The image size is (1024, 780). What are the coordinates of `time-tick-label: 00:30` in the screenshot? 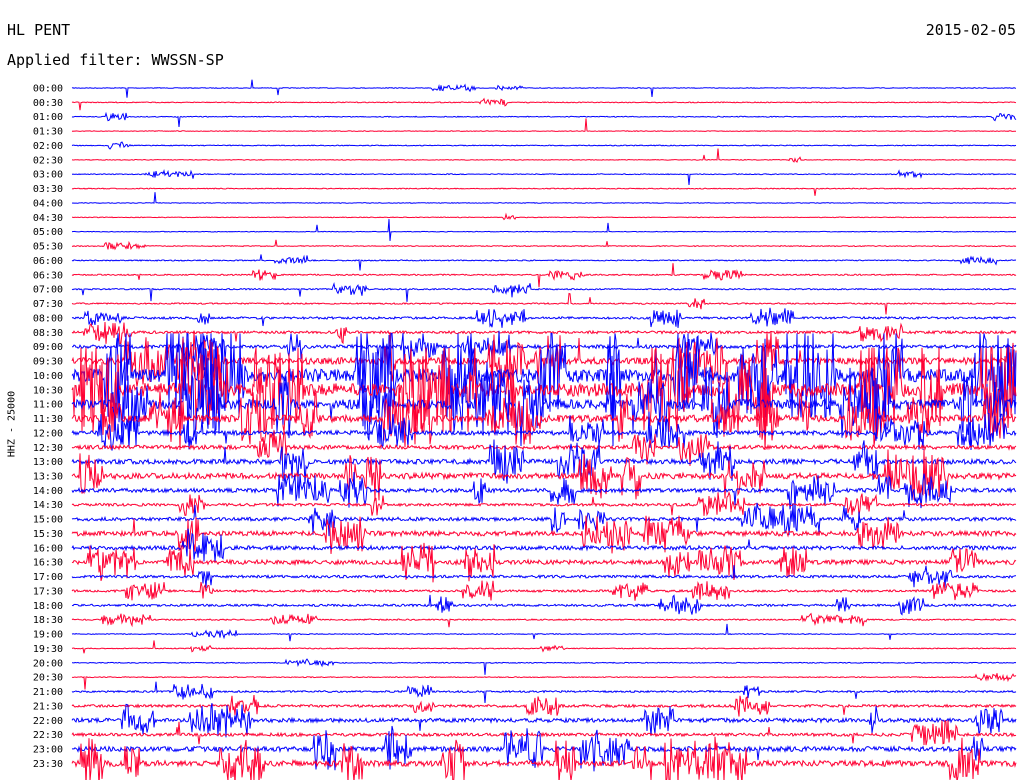 It's located at (48, 103).